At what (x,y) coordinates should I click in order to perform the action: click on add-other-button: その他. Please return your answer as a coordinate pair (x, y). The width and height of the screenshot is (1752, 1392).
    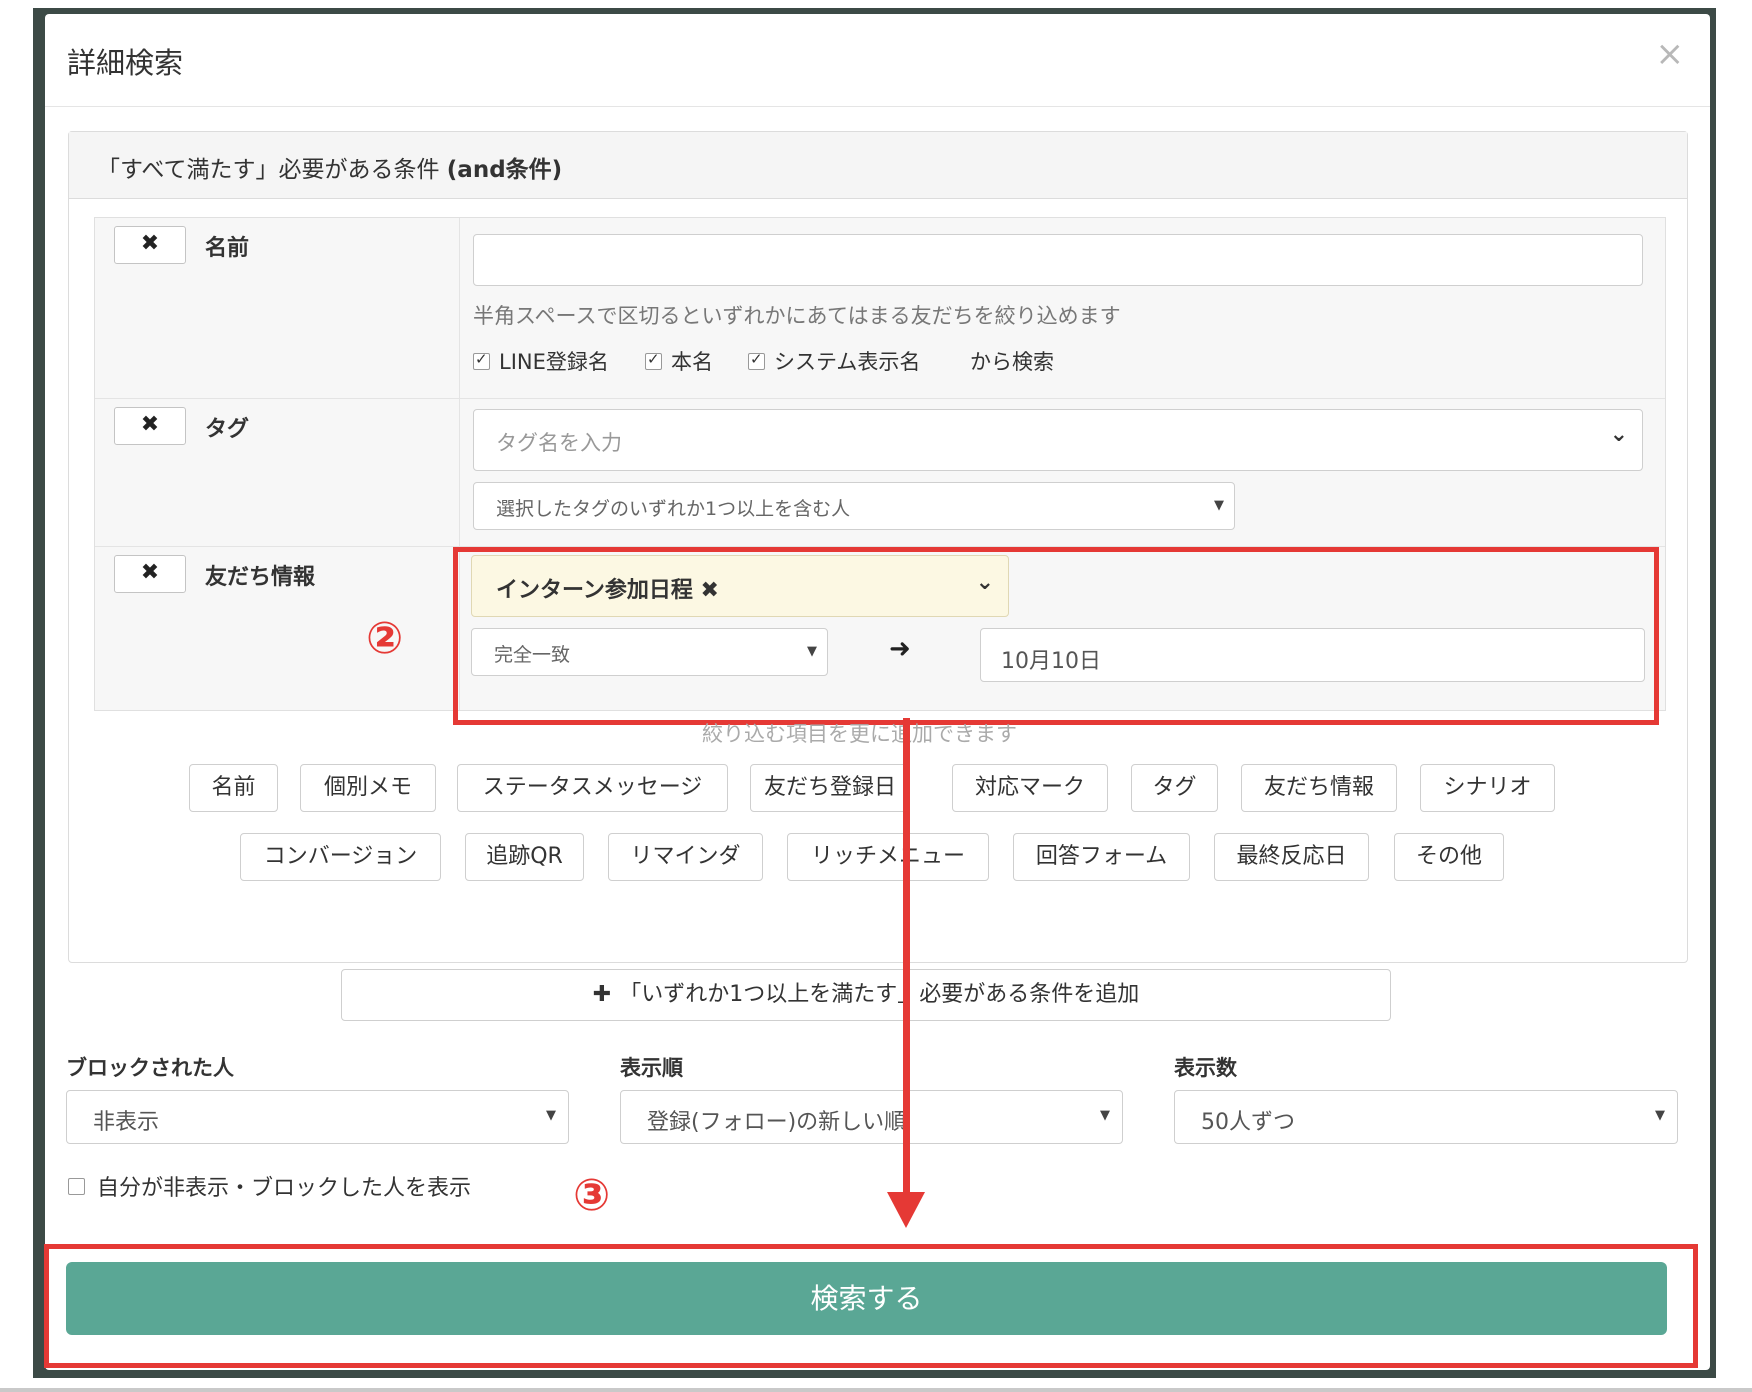
    Looking at the image, I should click on (1449, 857).